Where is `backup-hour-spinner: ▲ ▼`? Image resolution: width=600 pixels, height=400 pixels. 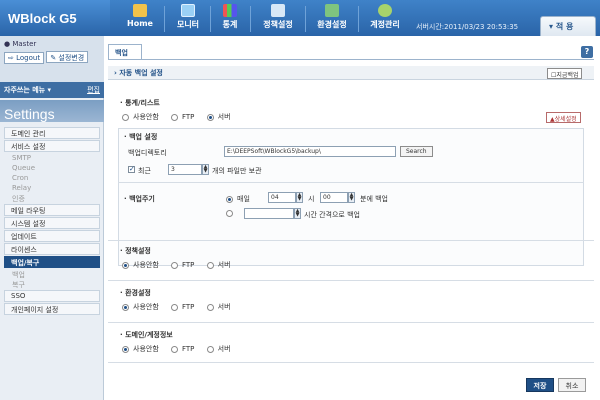 backup-hour-spinner: ▲ ▼ is located at coordinates (299, 197).